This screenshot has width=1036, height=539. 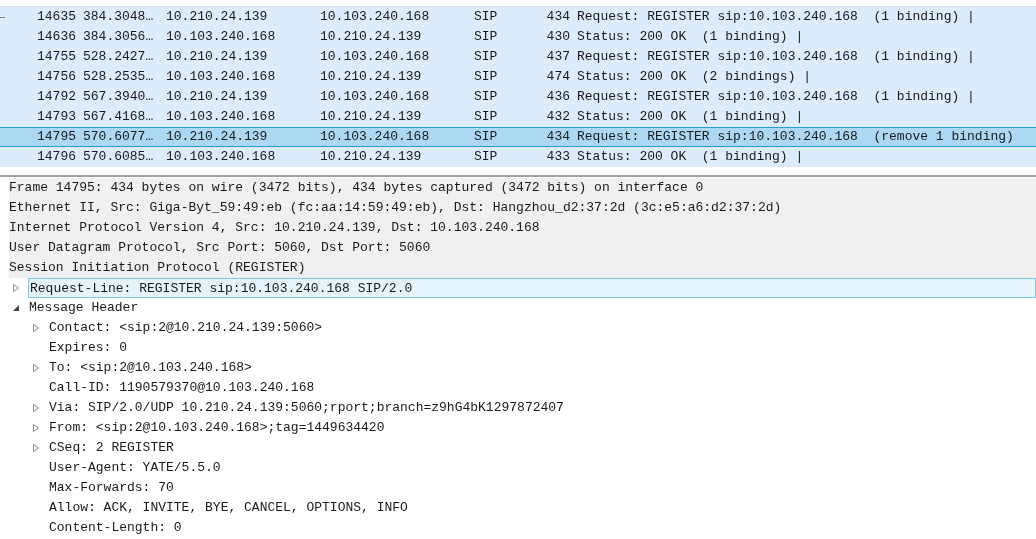 I want to click on detail-line: Expires: 0, so click(x=88, y=348).